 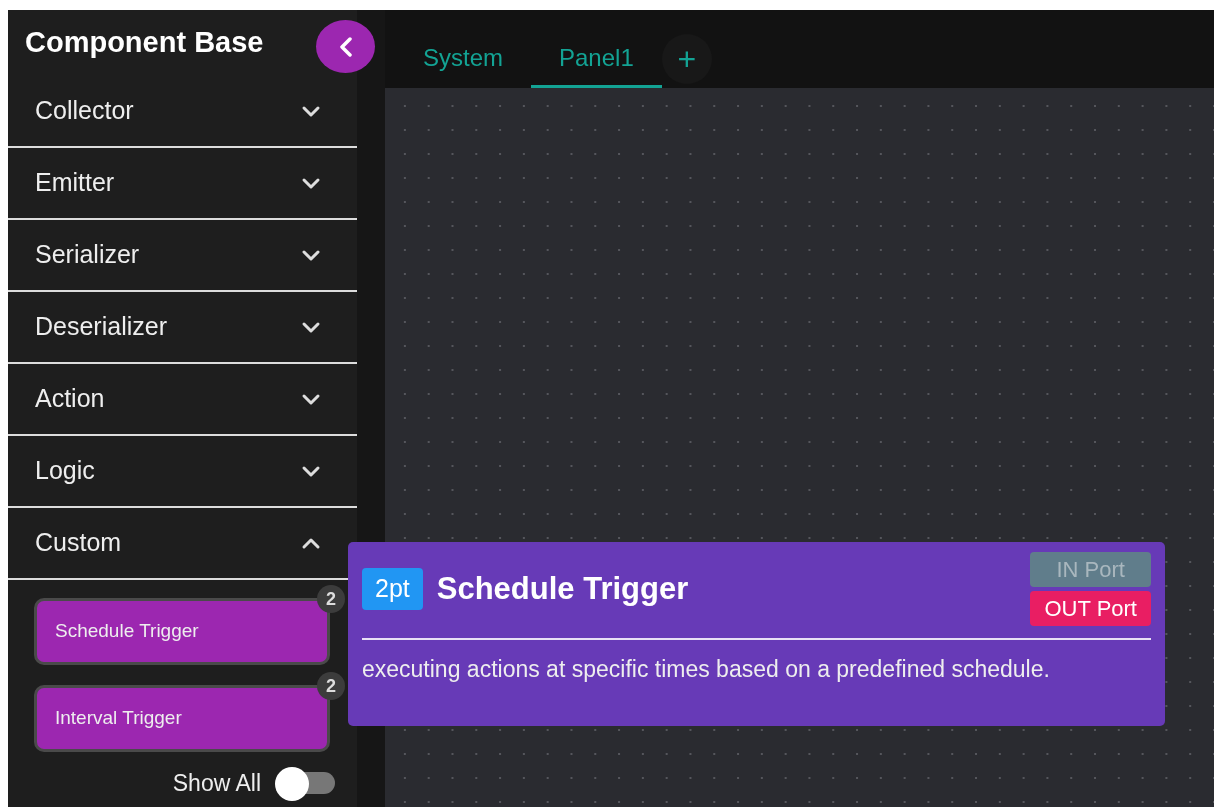 I want to click on tab: System, so click(x=463, y=59).